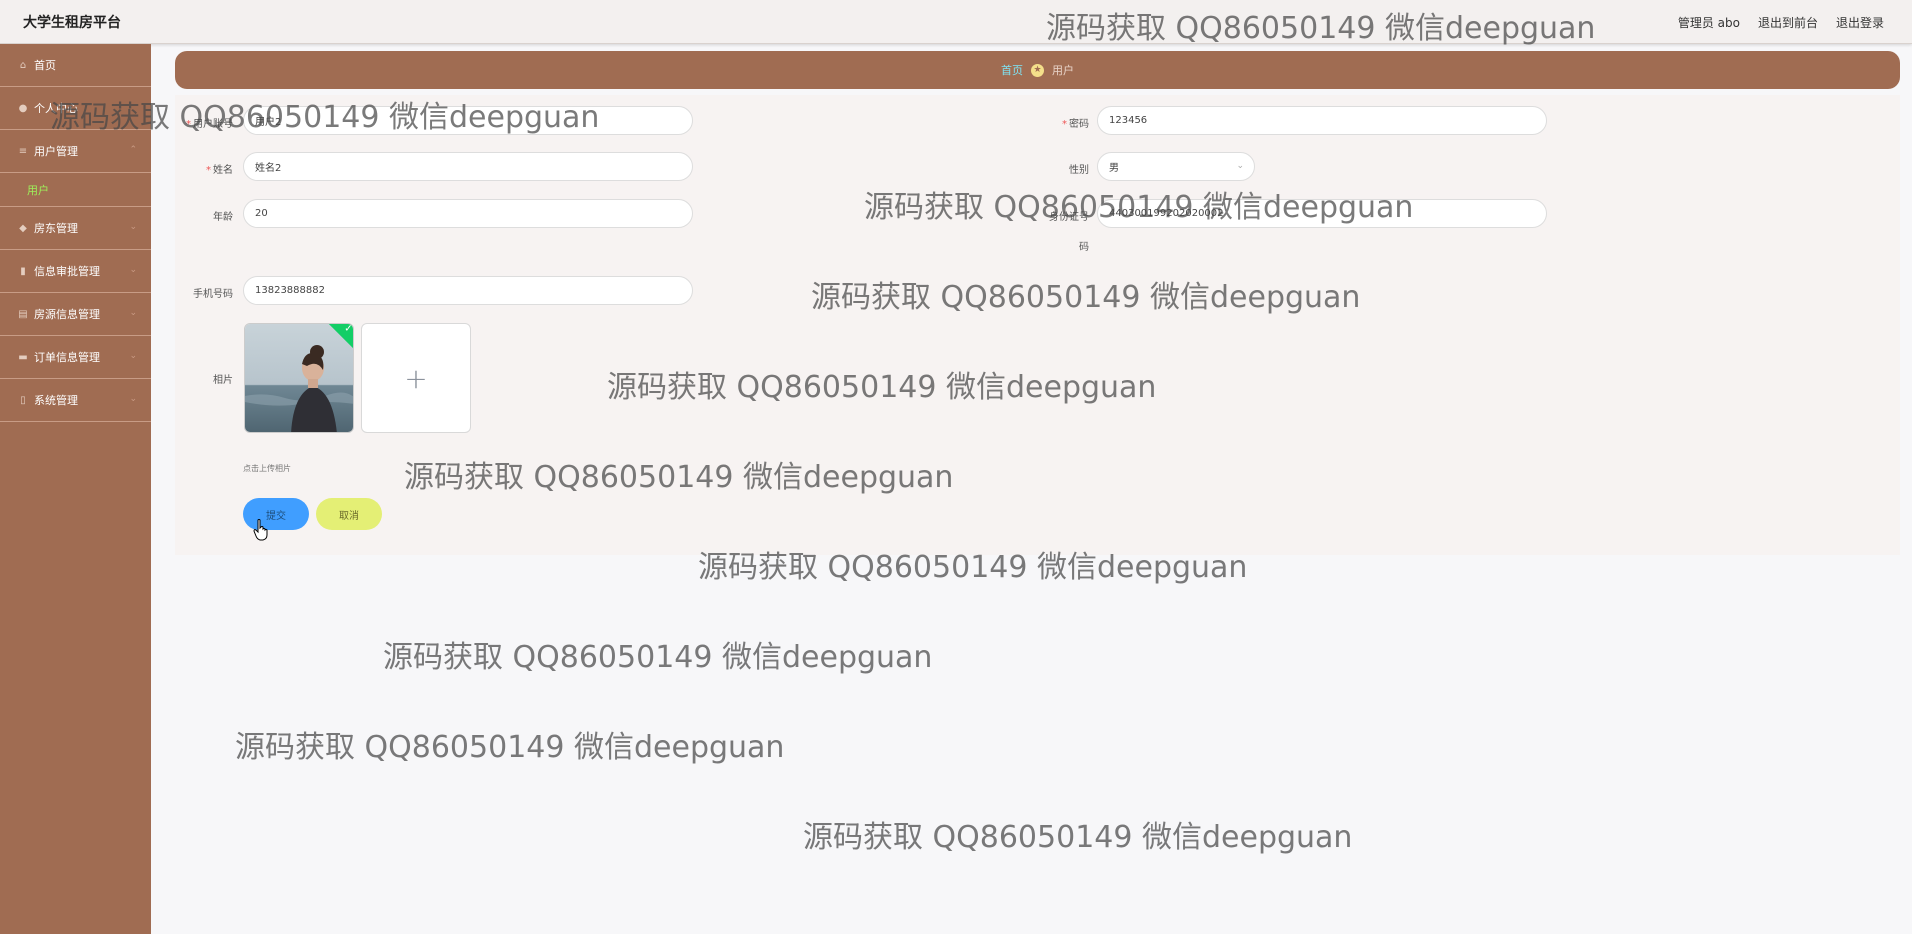 This screenshot has height=934, width=1912. I want to click on user-icon: ●, so click(23, 108).